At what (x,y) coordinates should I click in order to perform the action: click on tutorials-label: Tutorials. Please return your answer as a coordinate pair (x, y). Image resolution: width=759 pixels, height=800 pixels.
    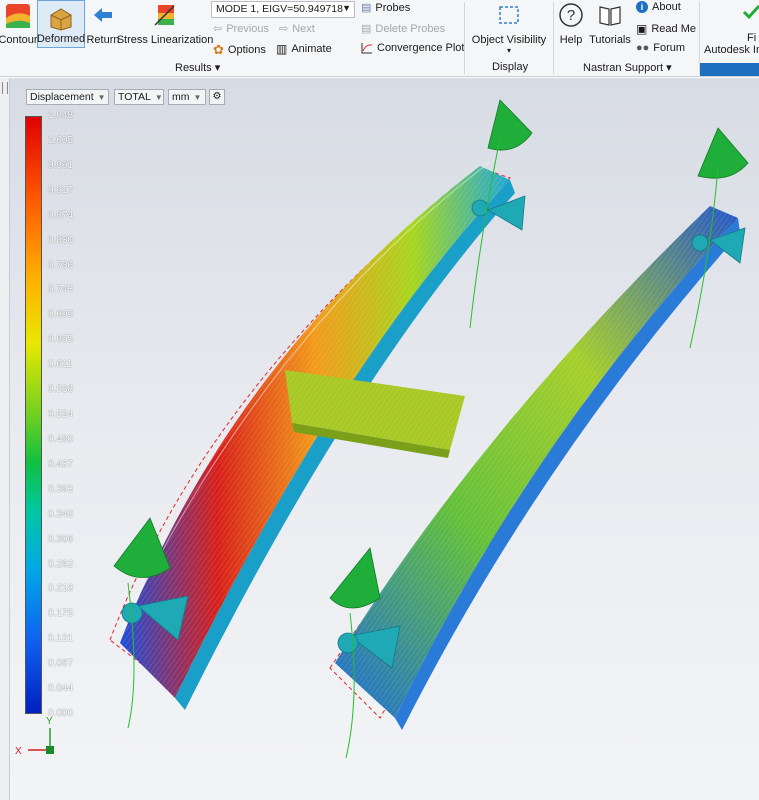
    Looking at the image, I should click on (610, 40).